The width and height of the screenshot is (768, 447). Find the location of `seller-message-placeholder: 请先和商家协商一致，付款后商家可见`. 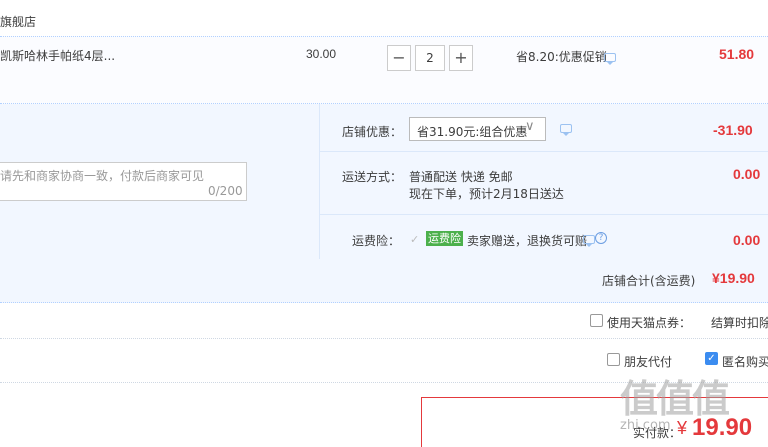

seller-message-placeholder: 请先和商家协商一致，付款后商家可见 is located at coordinates (102, 176).